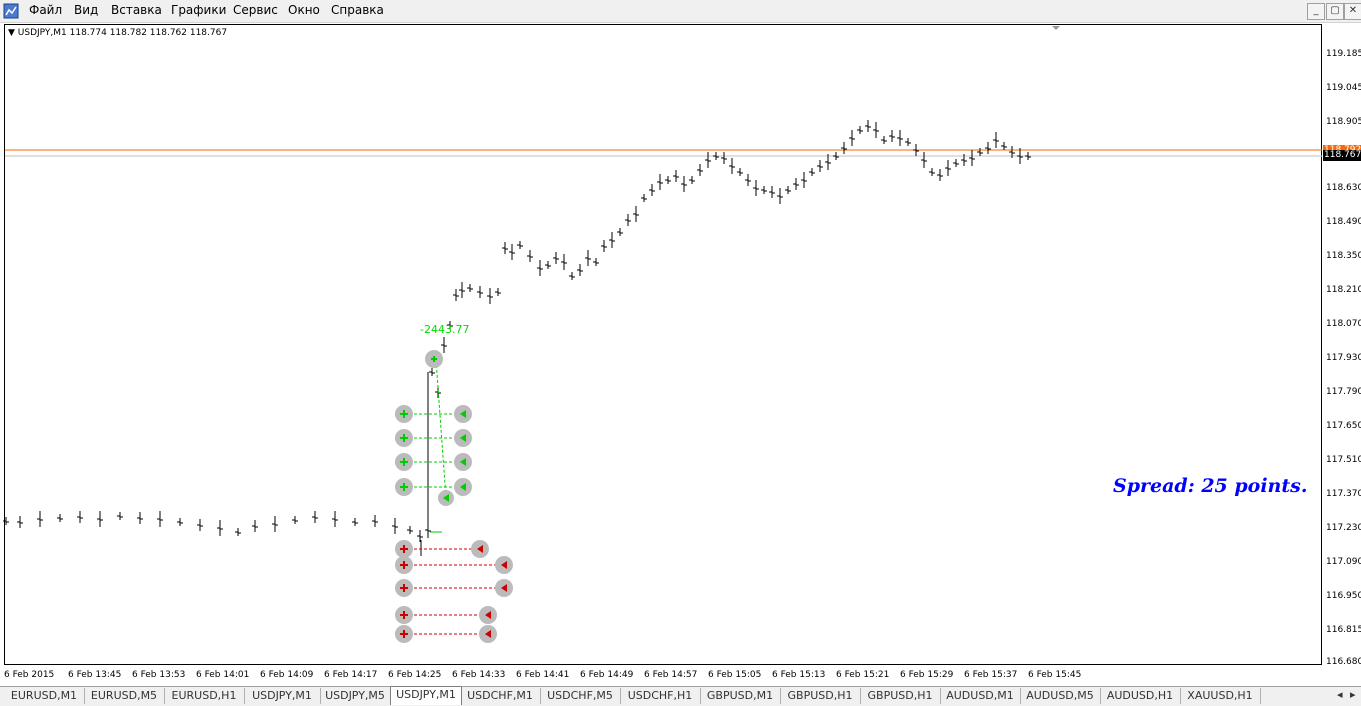 The width and height of the screenshot is (1361, 706). What do you see at coordinates (1343, 54) in the screenshot?
I see `price-label: 119.185` at bounding box center [1343, 54].